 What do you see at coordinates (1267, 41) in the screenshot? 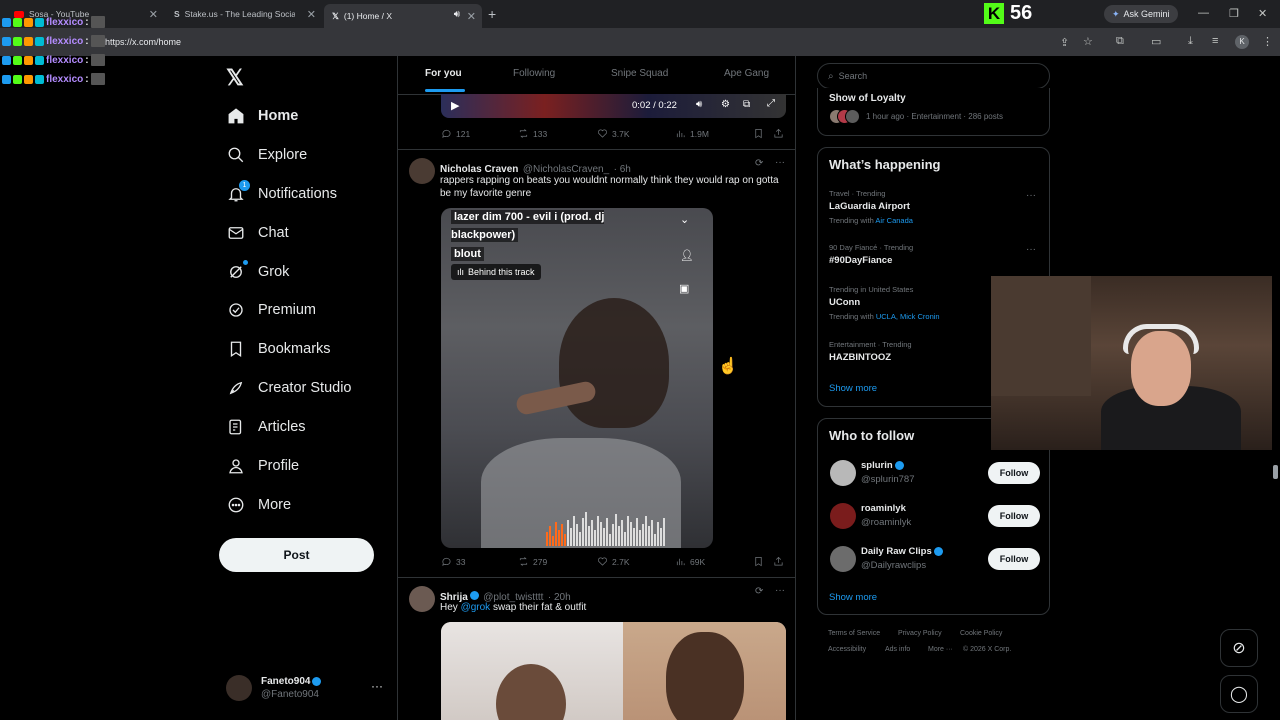
I see `chrome-menu-icon: ⋮` at bounding box center [1267, 41].